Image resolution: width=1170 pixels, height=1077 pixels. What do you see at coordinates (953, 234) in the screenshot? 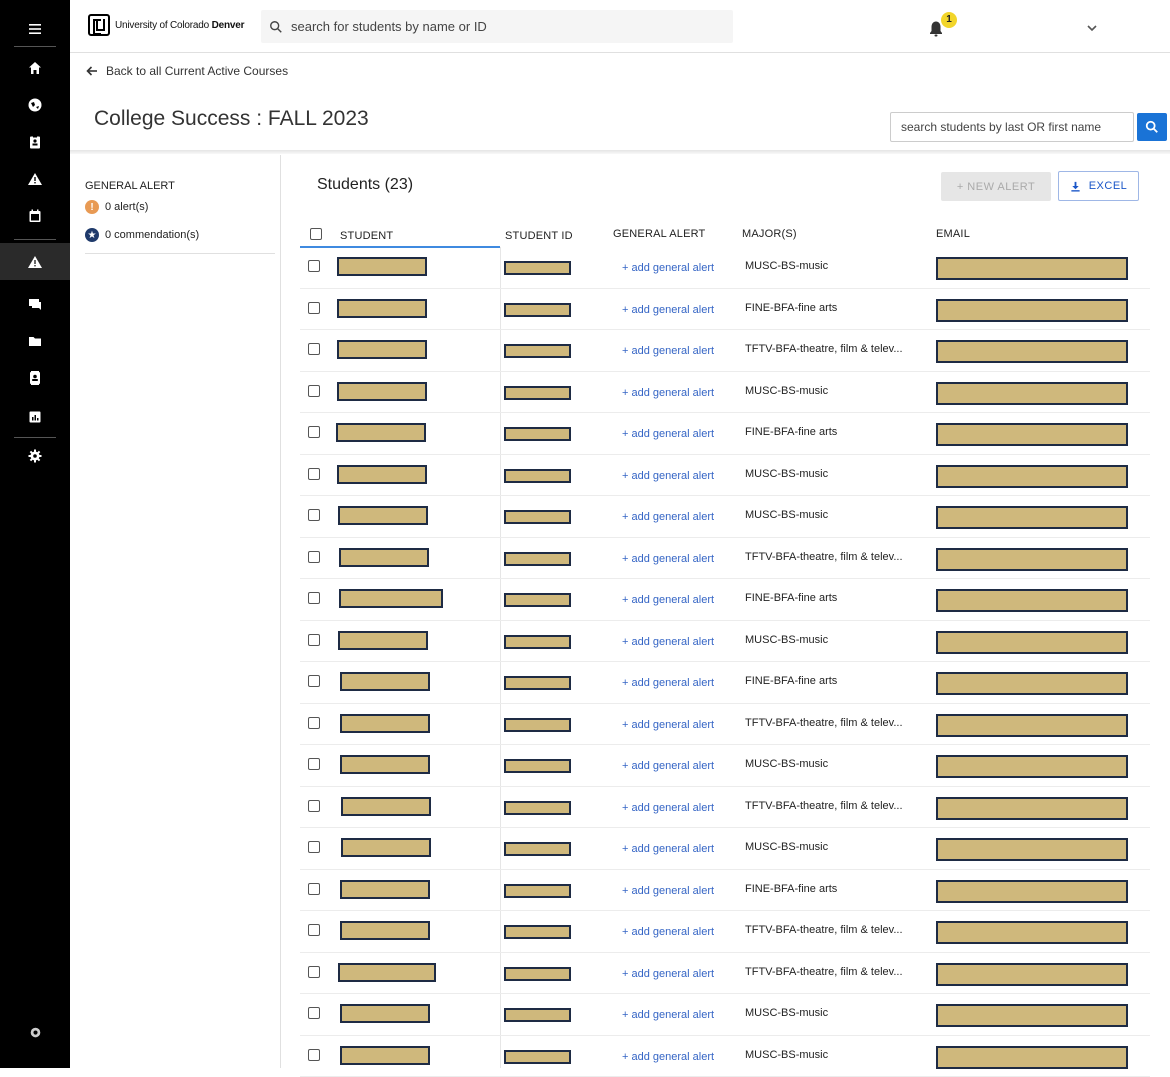
I see `column-header-email: EMAIL` at bounding box center [953, 234].